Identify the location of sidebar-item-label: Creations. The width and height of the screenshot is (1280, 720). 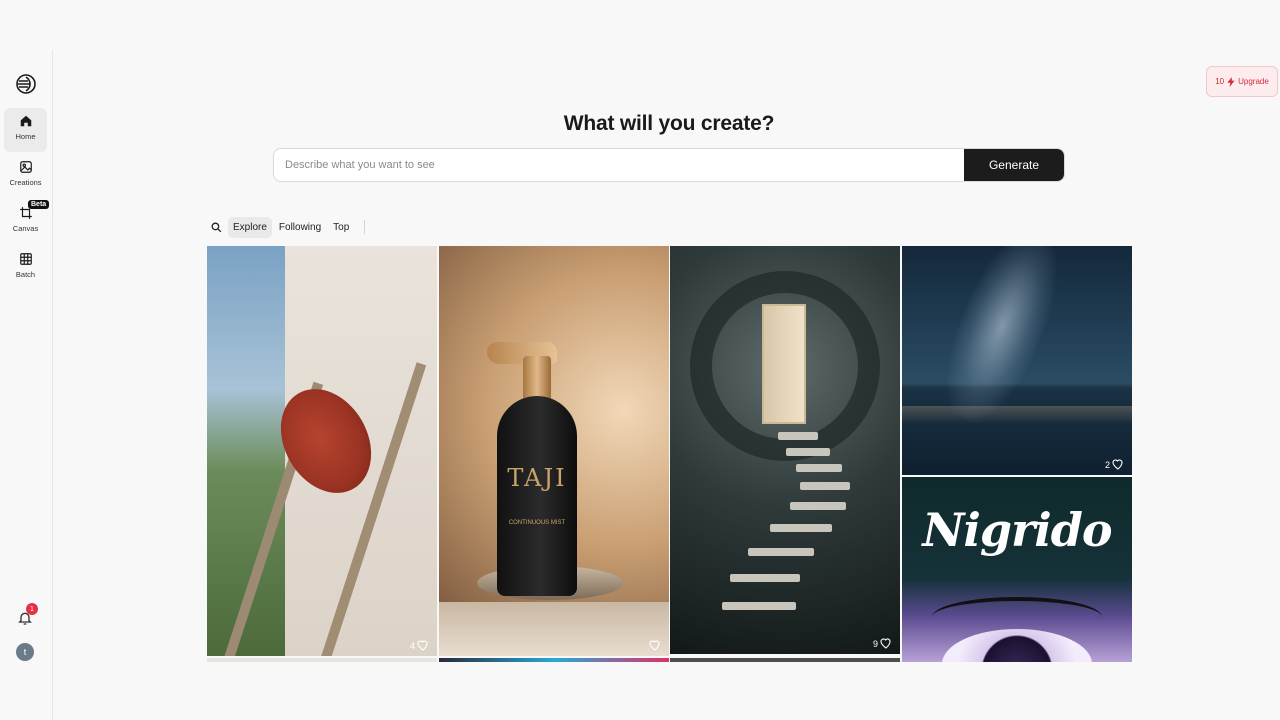
(25, 182).